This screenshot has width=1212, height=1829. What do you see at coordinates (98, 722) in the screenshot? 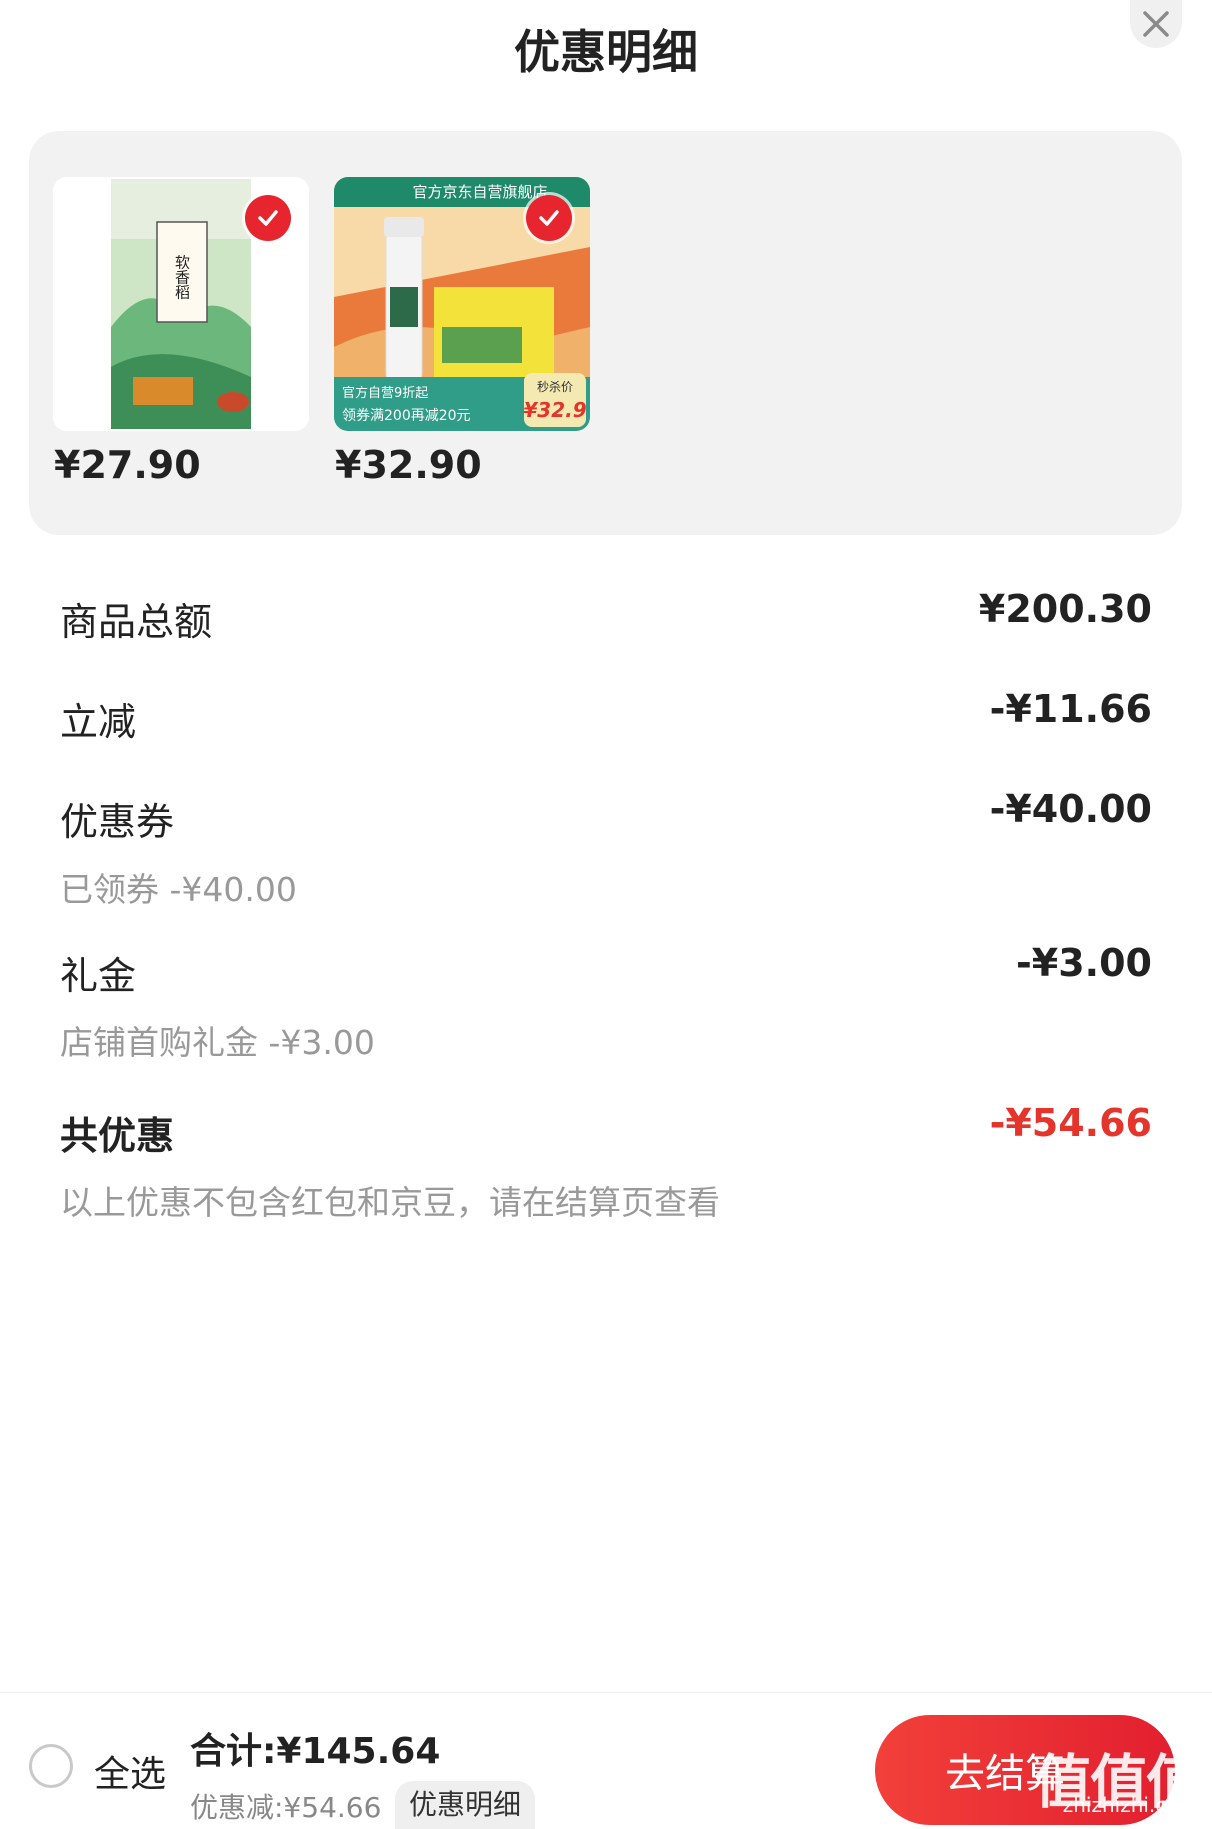
I see `instant-discount-label: 立减` at bounding box center [98, 722].